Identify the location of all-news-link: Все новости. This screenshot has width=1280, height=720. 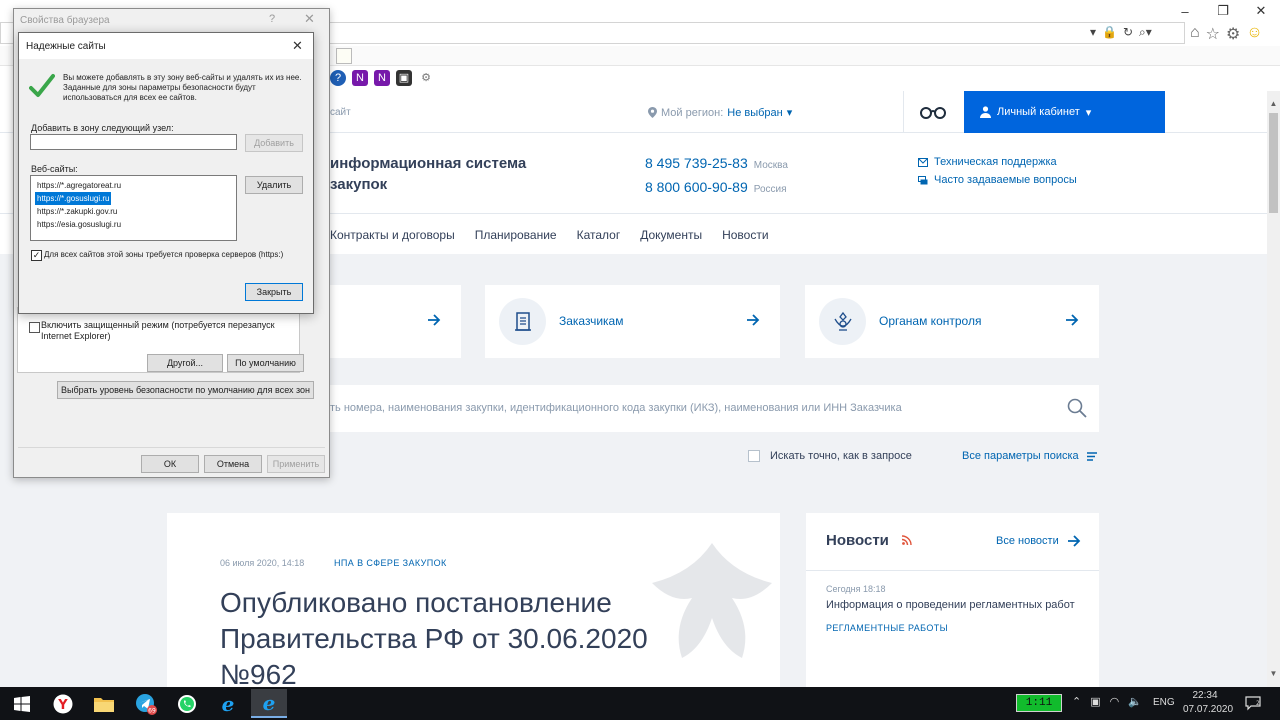
(1038, 541).